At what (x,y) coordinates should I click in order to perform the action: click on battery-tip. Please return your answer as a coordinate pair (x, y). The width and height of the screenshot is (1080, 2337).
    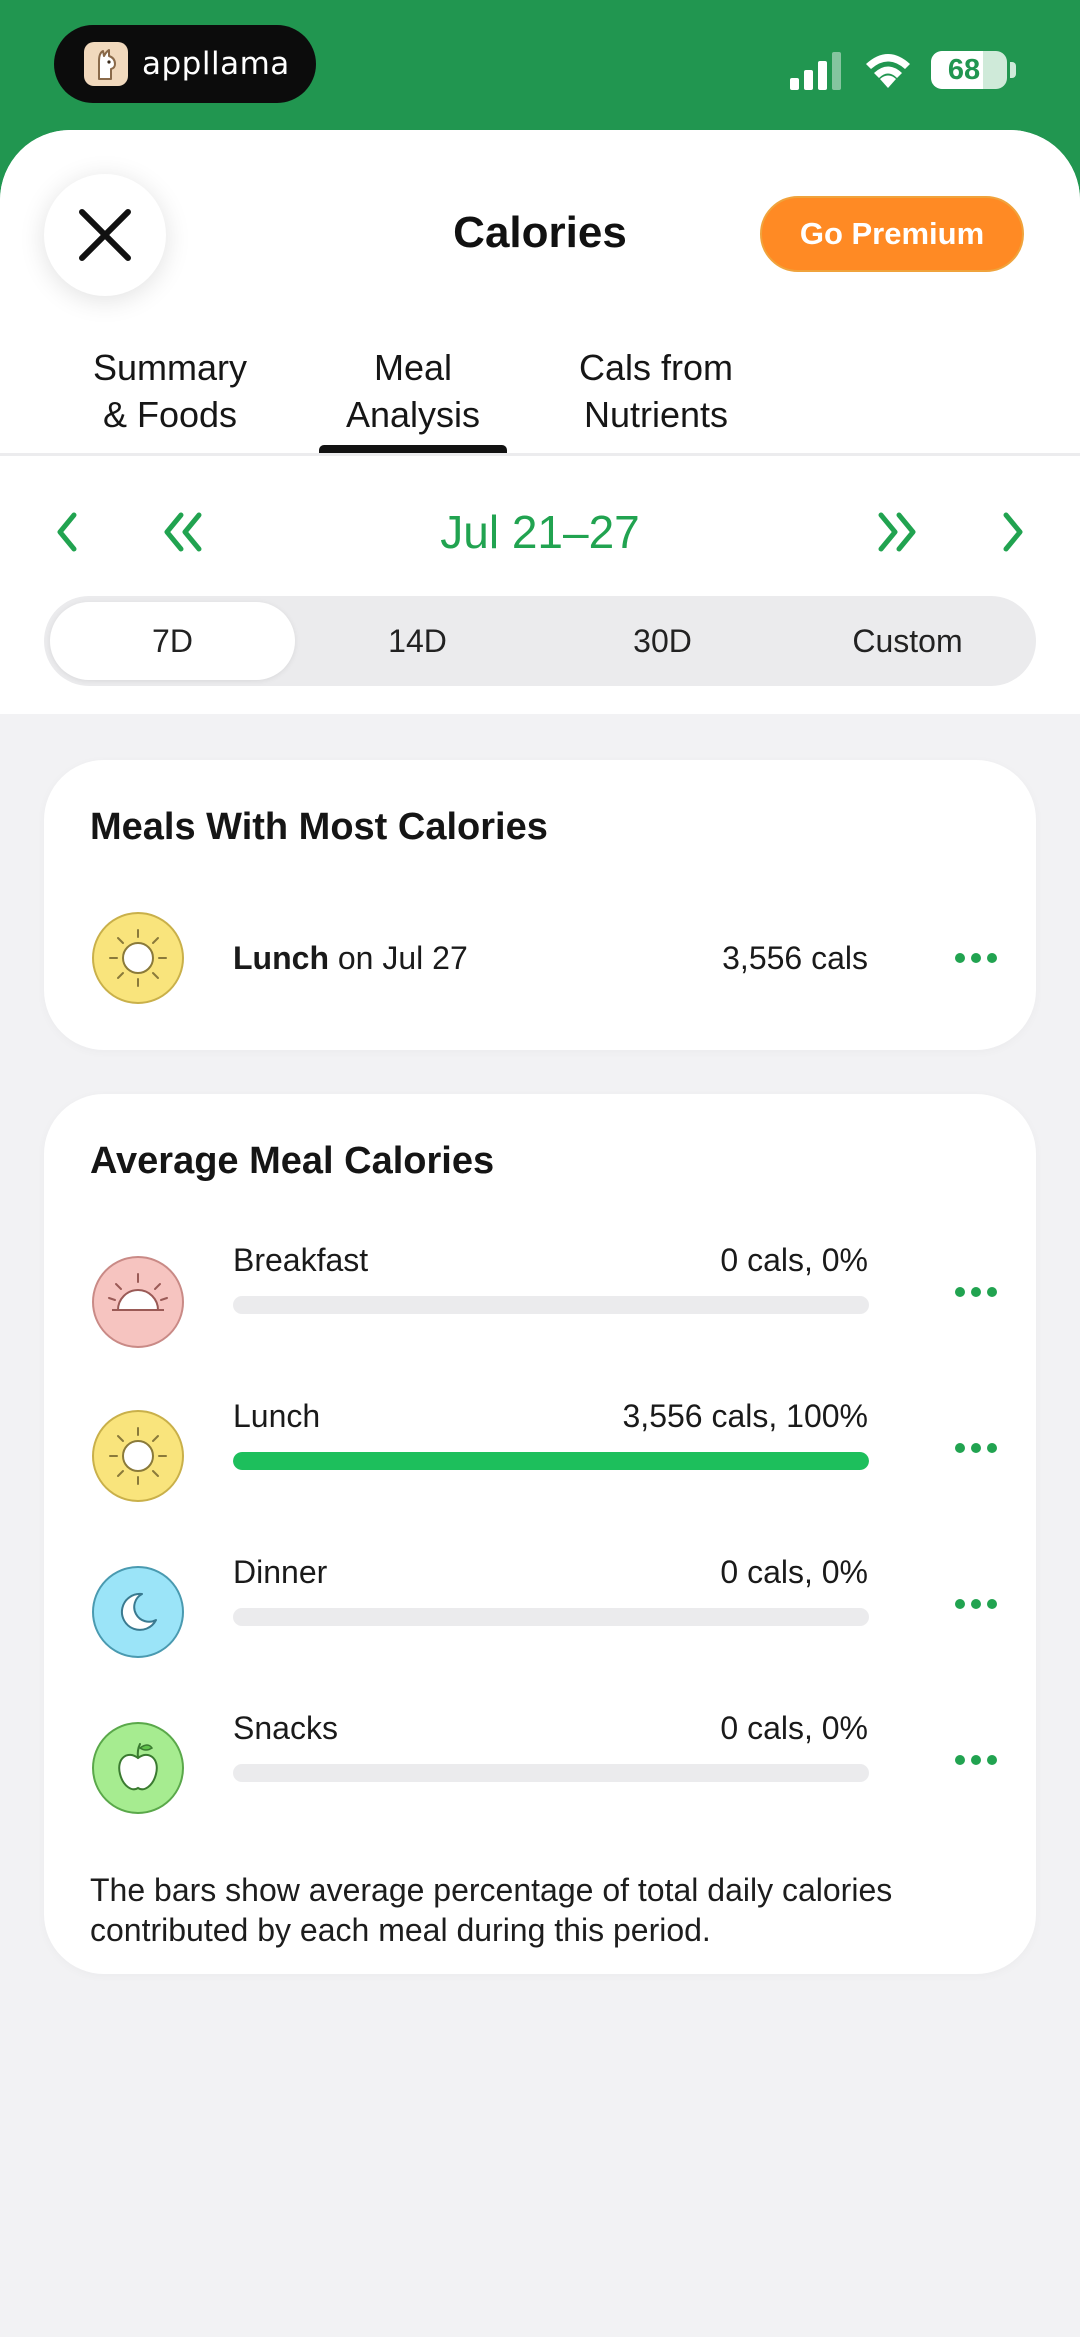
    Looking at the image, I should click on (1013, 70).